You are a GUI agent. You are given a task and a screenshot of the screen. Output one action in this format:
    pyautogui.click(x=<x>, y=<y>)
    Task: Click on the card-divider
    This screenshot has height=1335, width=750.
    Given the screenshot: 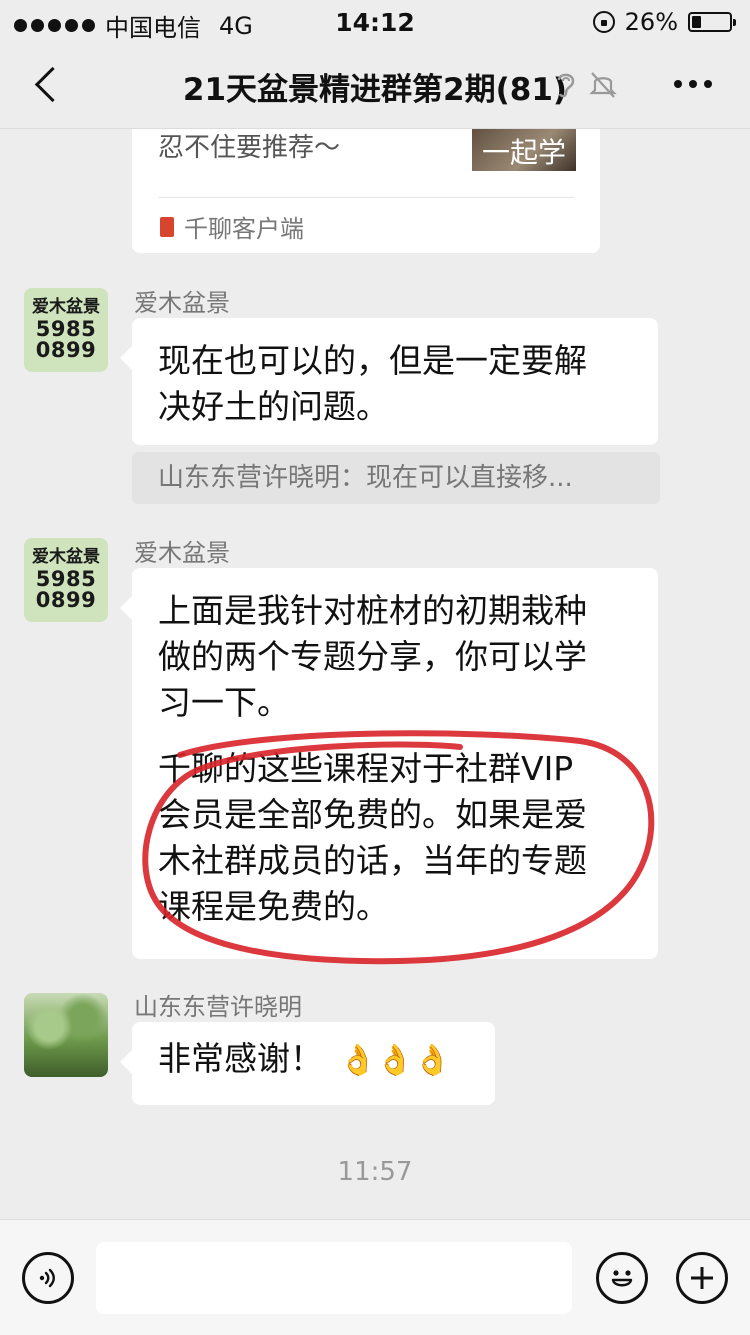 What is the action you would take?
    pyautogui.click(x=366, y=197)
    